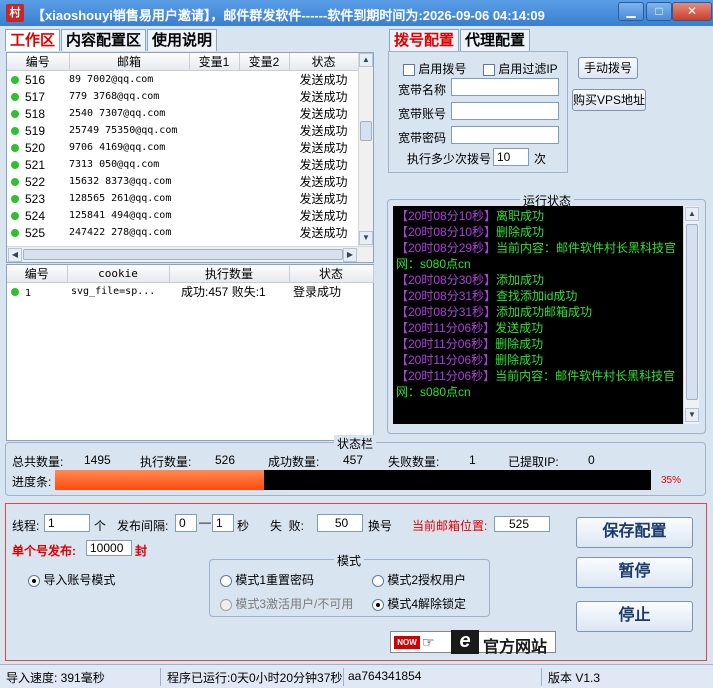  I want to click on left-tab-strip: 工作区 内容配置区 使用说明, so click(111, 40).